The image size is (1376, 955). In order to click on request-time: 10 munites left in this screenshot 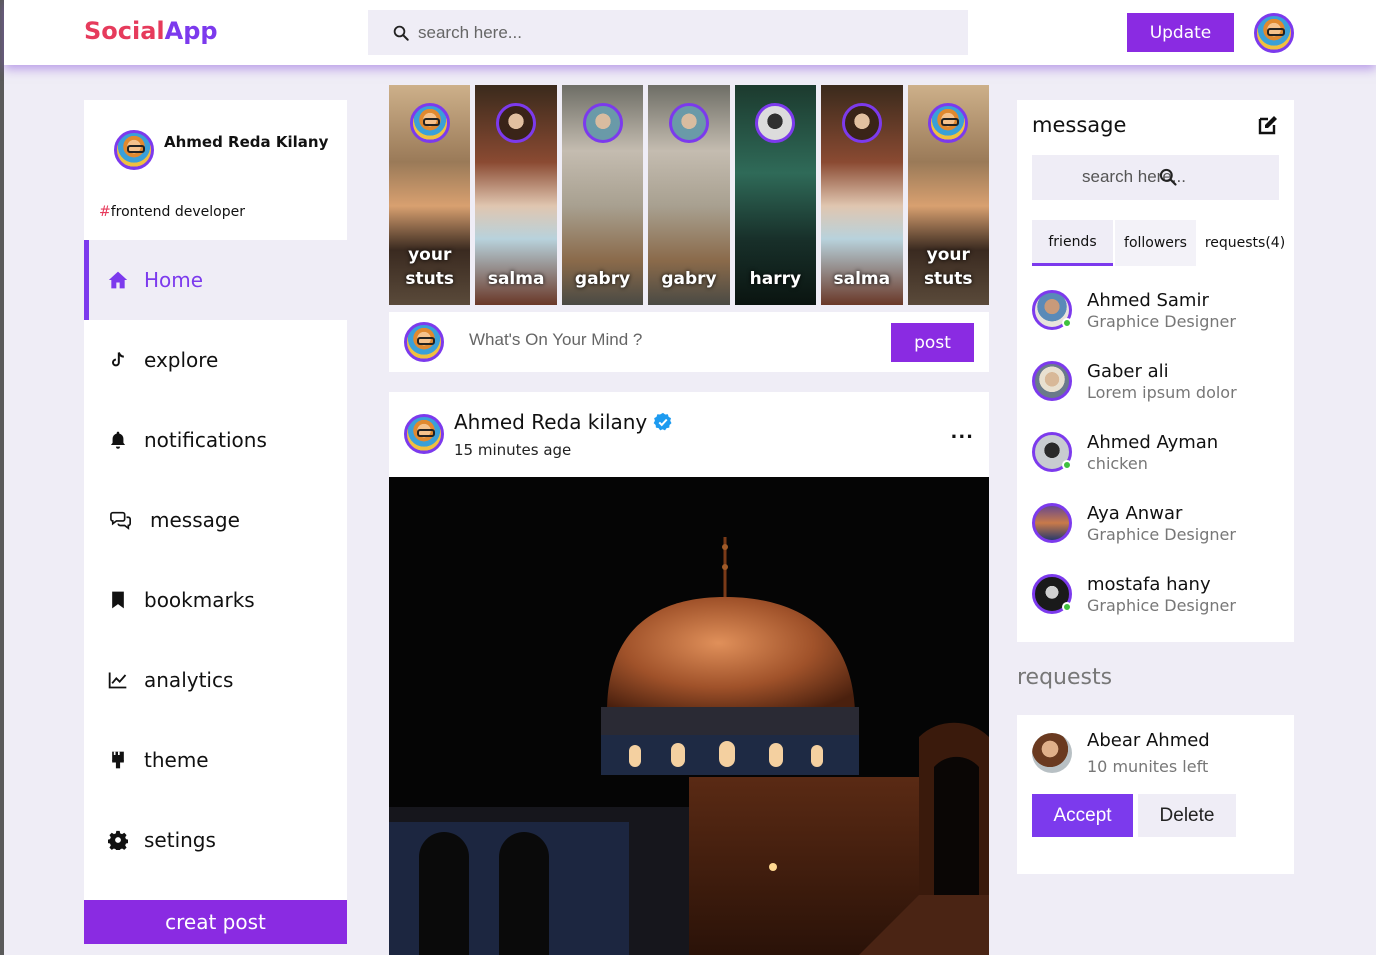, I will do `click(1148, 766)`.